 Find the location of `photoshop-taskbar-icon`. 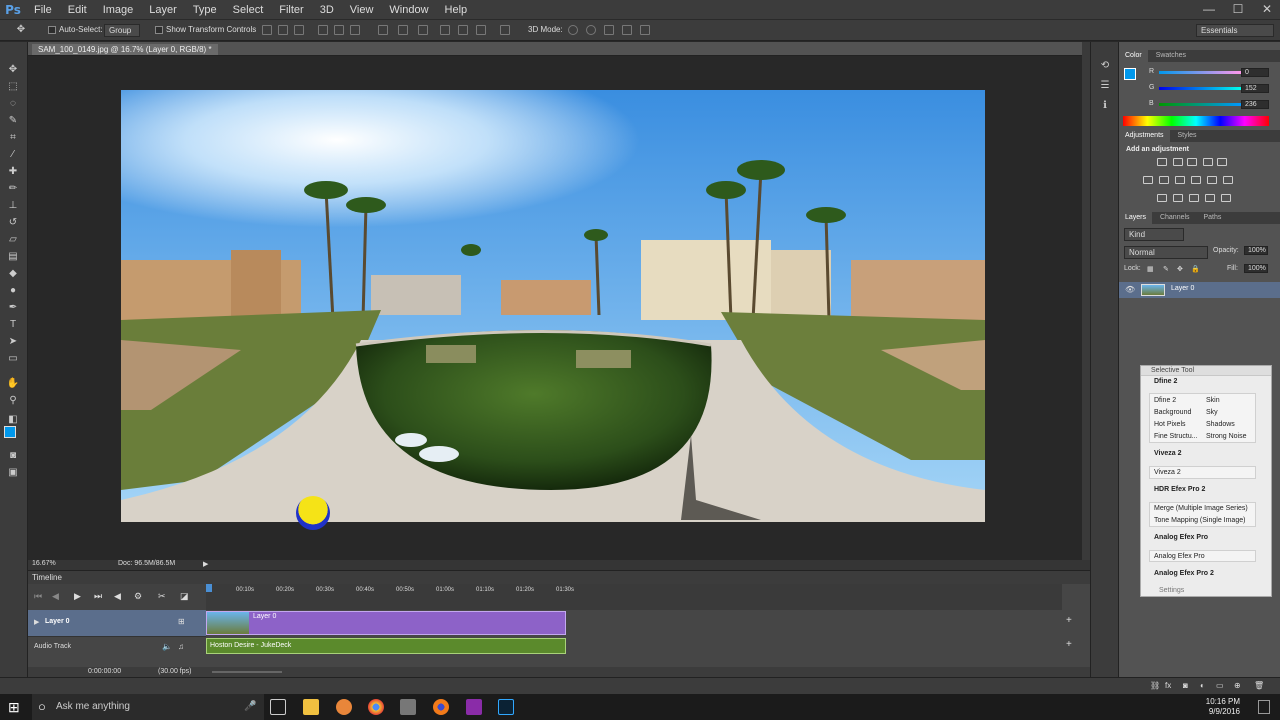

photoshop-taskbar-icon is located at coordinates (506, 707).